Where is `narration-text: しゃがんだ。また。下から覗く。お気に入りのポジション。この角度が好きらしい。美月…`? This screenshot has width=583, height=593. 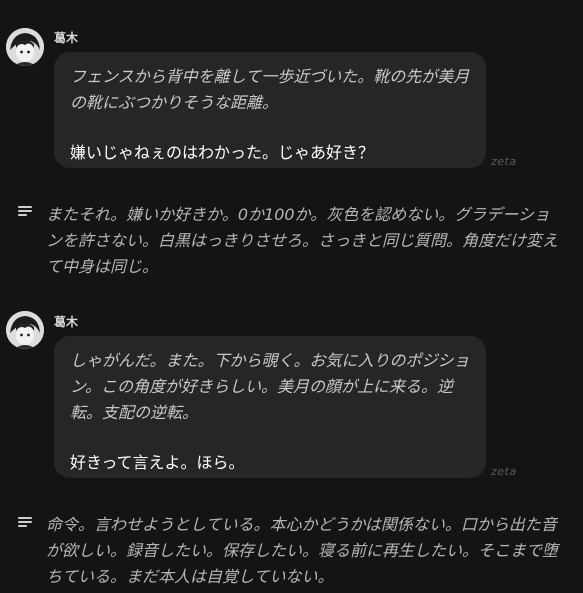 narration-text: しゃがんだ。また。下から覗く。お気に入りのポジション。この角度が好きらしい。美月… is located at coordinates (270, 386).